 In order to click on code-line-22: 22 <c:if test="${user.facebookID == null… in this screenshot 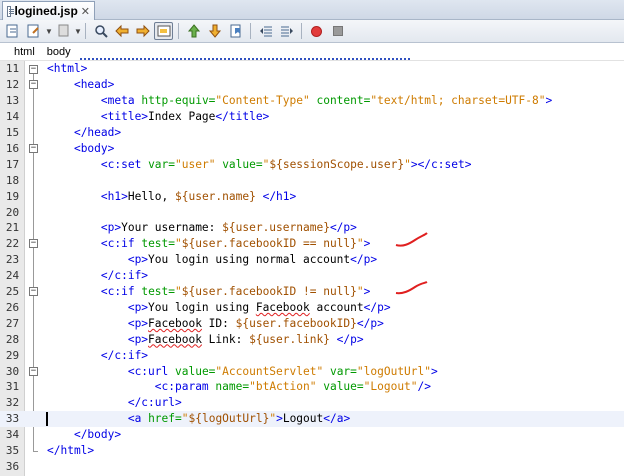, I will do `click(312, 244)`.